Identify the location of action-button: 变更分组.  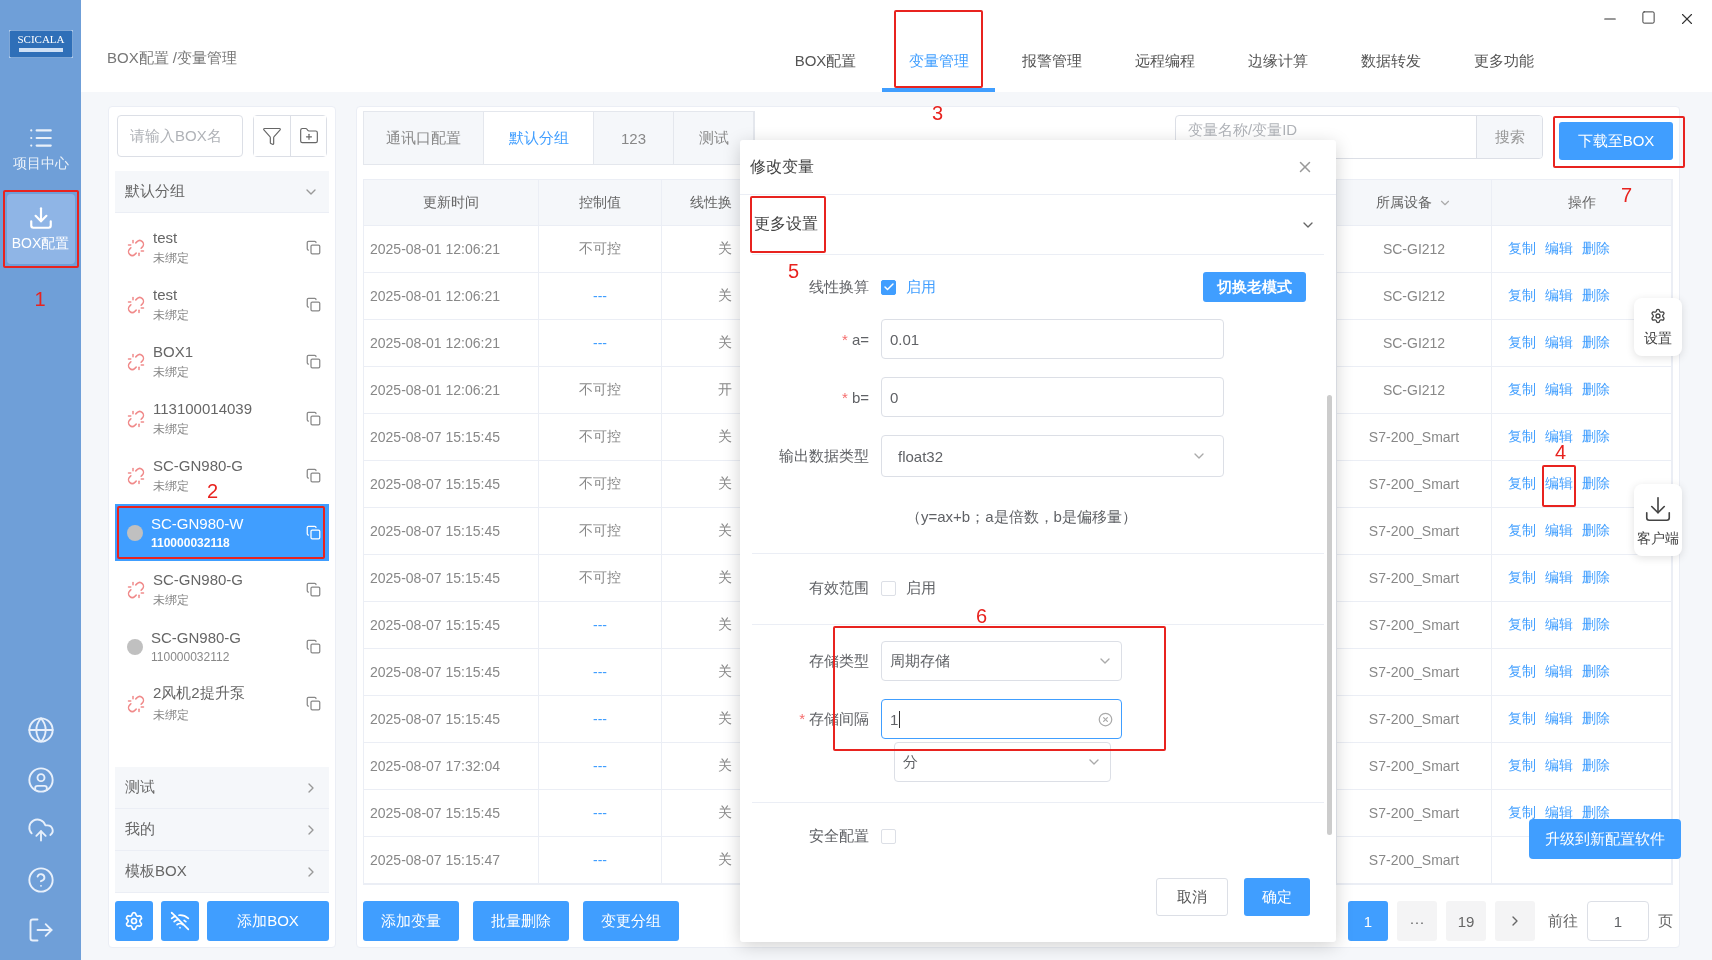
(631, 921).